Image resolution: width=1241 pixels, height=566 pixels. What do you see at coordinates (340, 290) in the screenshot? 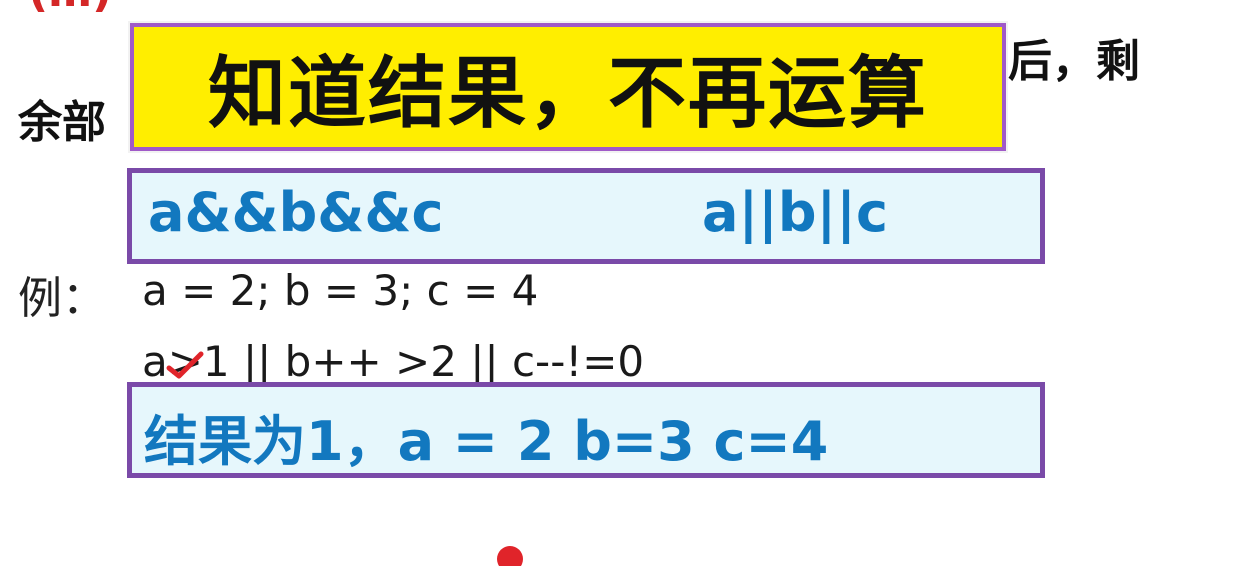
I see `assignment-line: a = 2; b = 3; c = 4` at bounding box center [340, 290].